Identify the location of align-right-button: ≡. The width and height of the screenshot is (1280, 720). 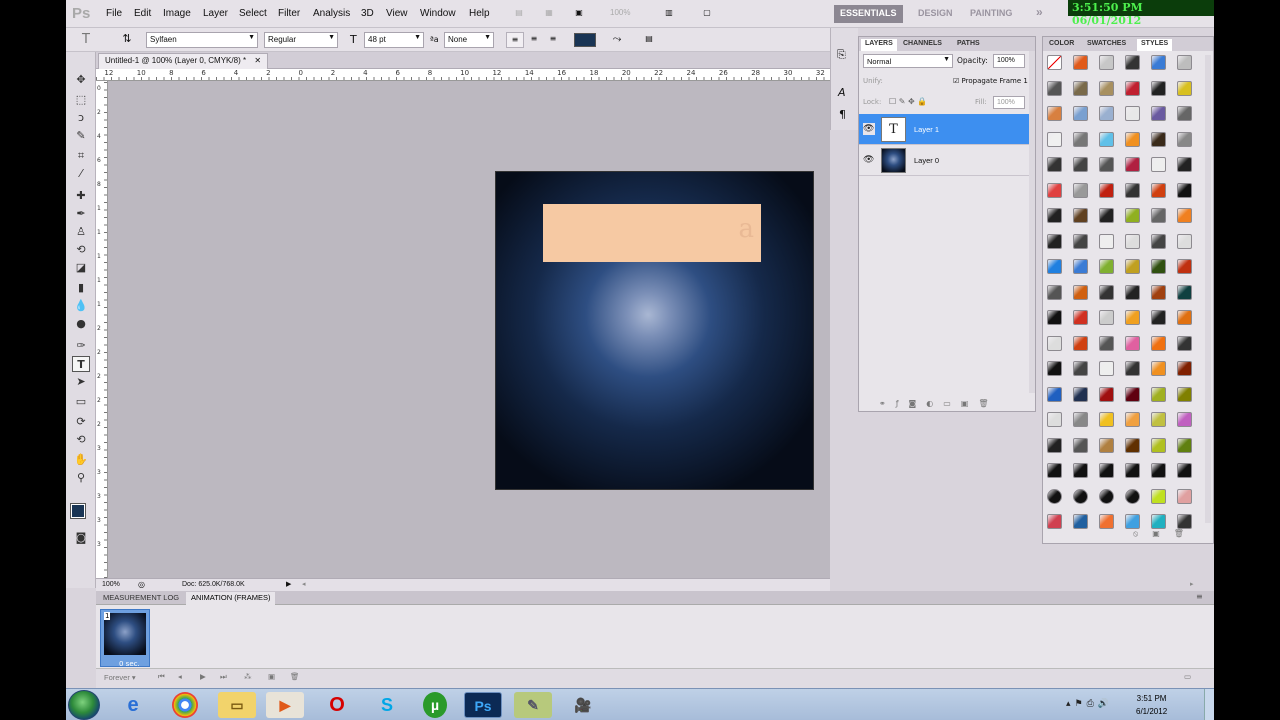
(553, 40).